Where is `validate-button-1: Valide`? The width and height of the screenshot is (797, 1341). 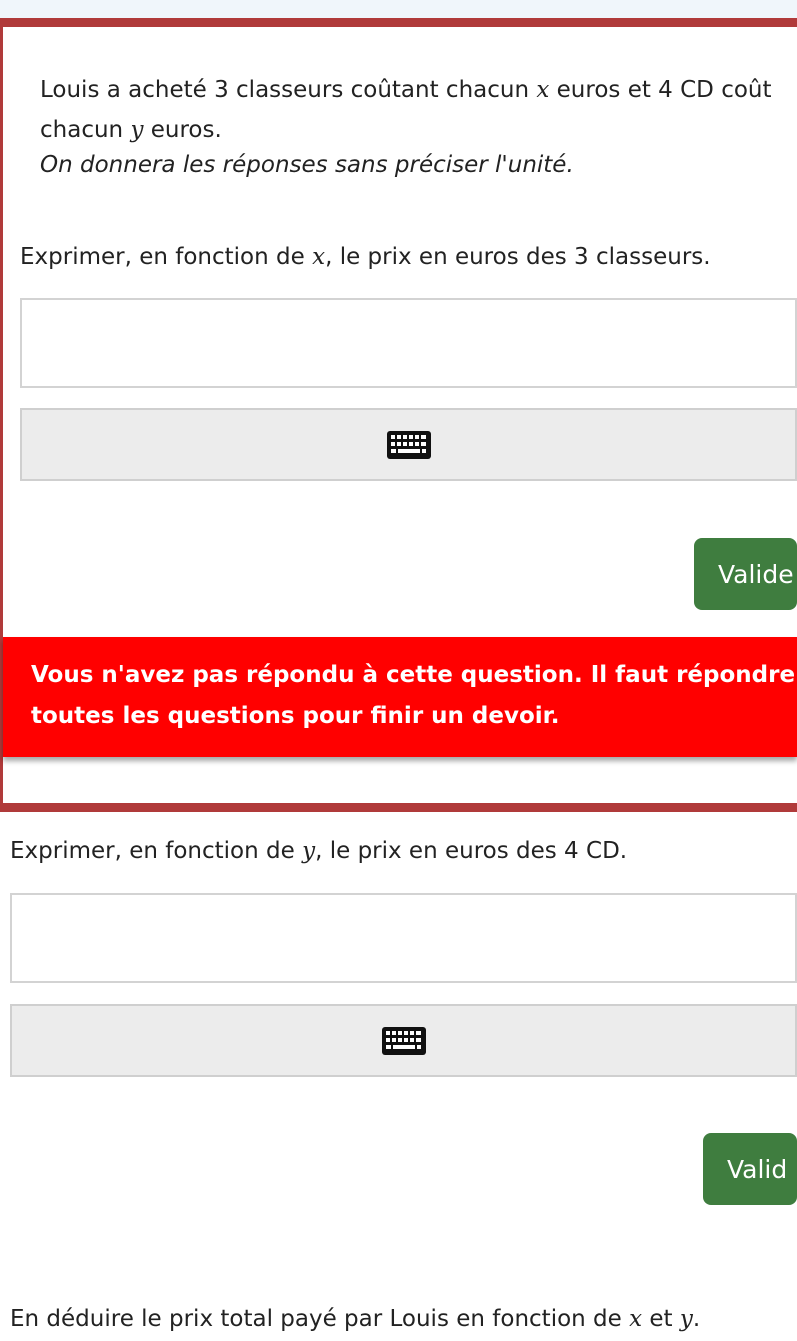
validate-button-1: Valide is located at coordinates (745, 574).